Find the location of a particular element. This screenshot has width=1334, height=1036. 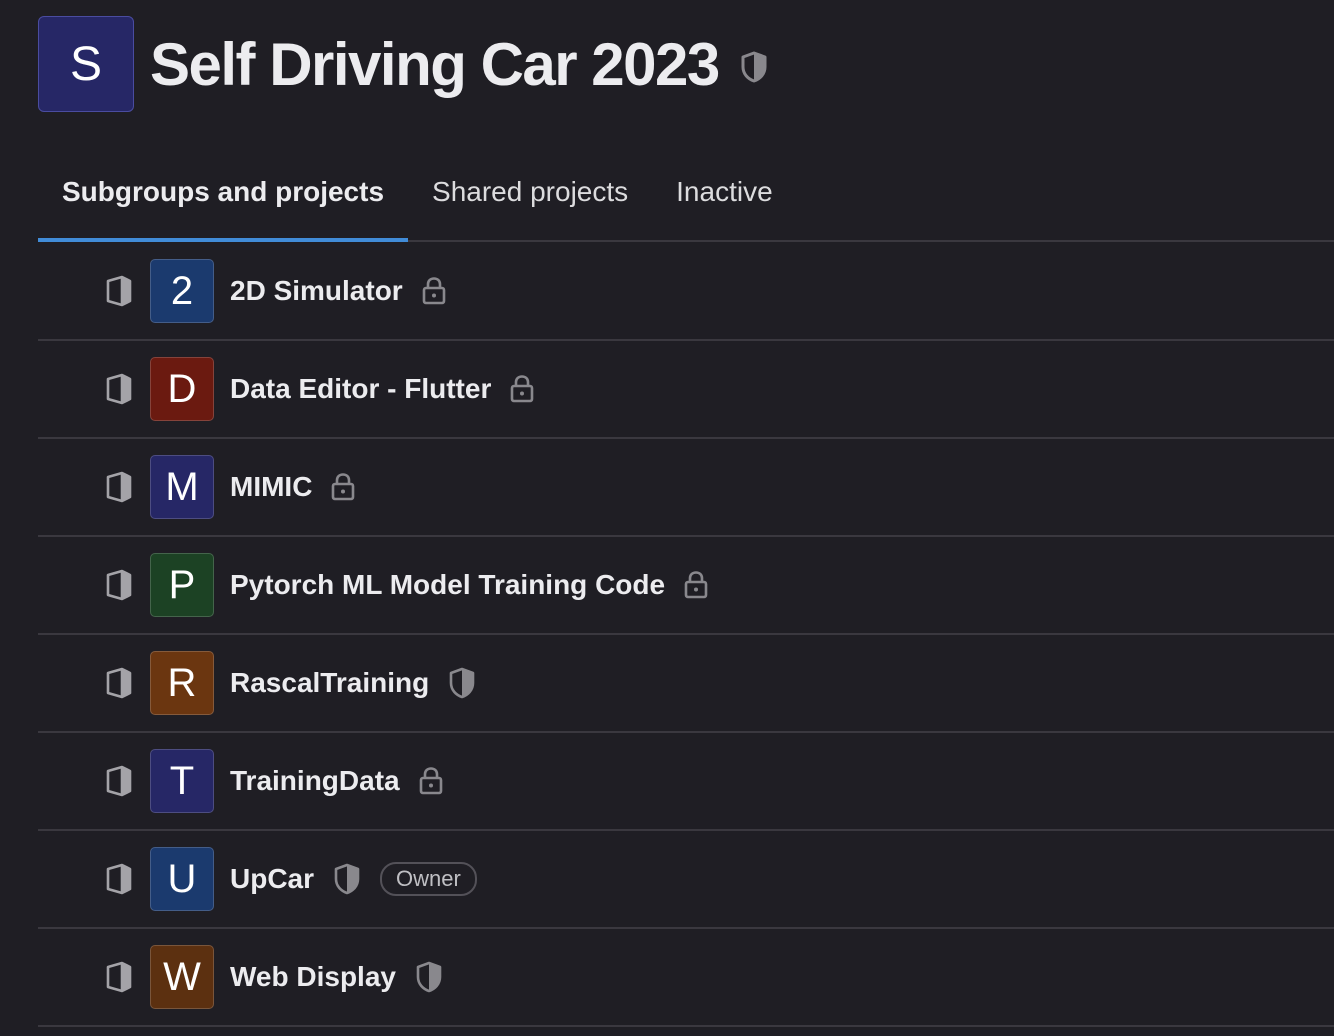

project-name-link: Data Editor - Flutter is located at coordinates (360, 389).